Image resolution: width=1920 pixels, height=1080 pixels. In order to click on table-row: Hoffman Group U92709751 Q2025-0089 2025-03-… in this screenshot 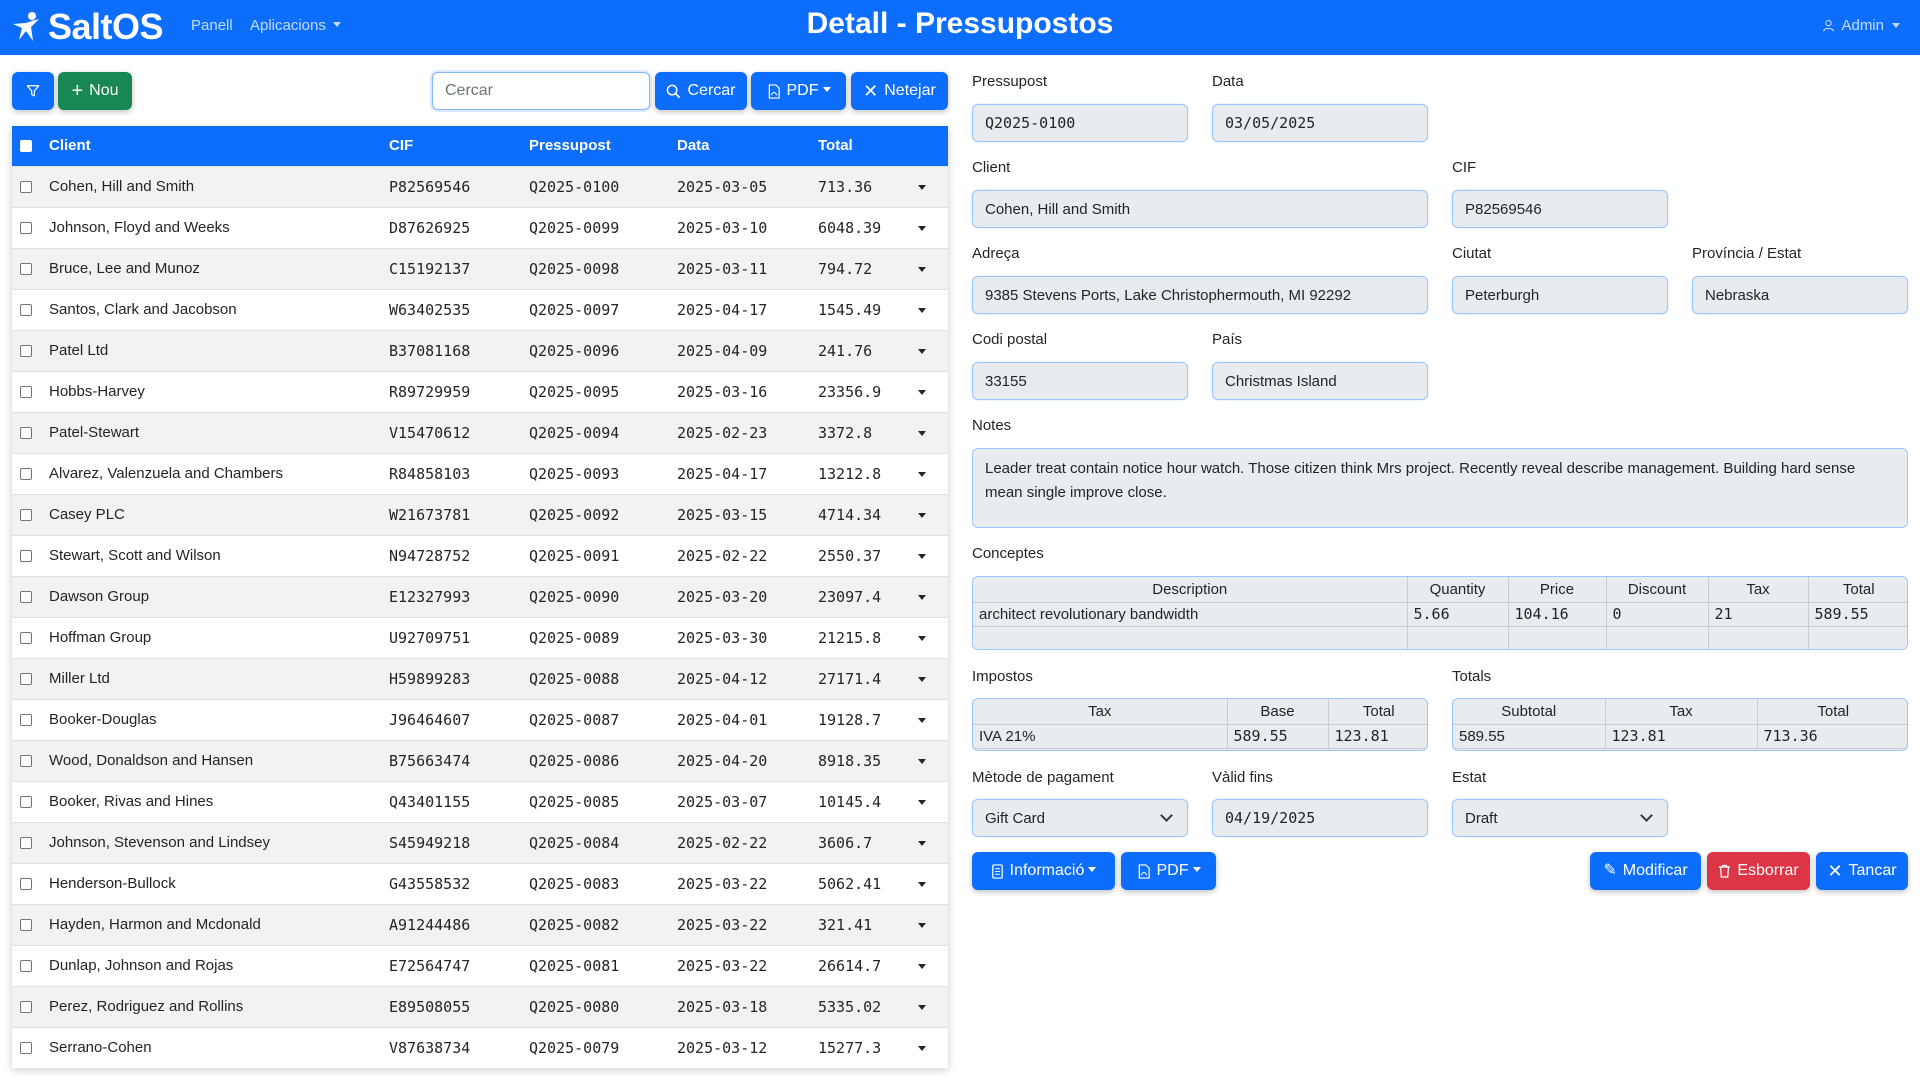, I will do `click(480, 637)`.